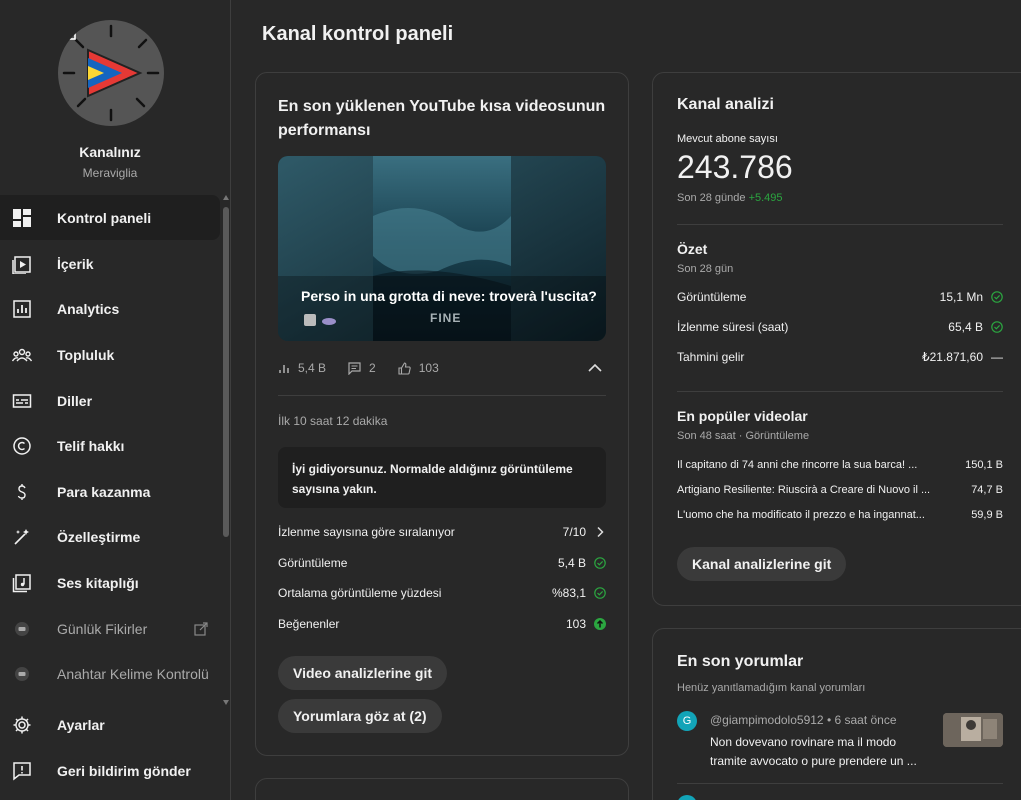  I want to click on scroll-down-arrow, so click(226, 702).